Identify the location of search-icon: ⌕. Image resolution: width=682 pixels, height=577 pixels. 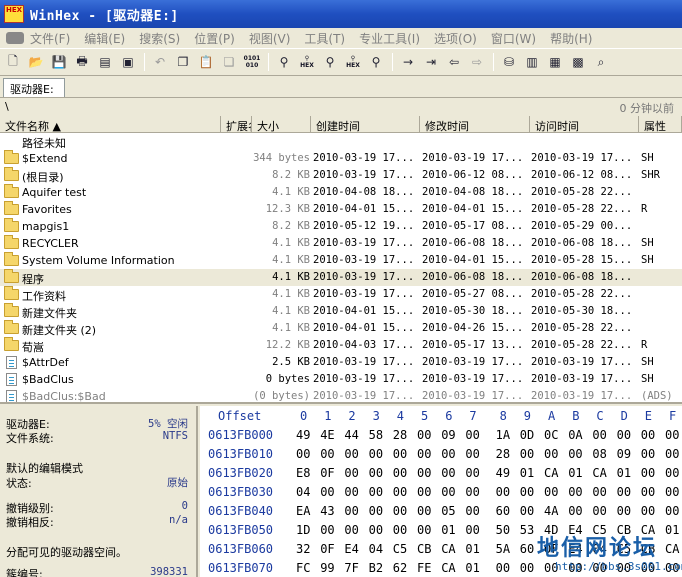
(601, 62).